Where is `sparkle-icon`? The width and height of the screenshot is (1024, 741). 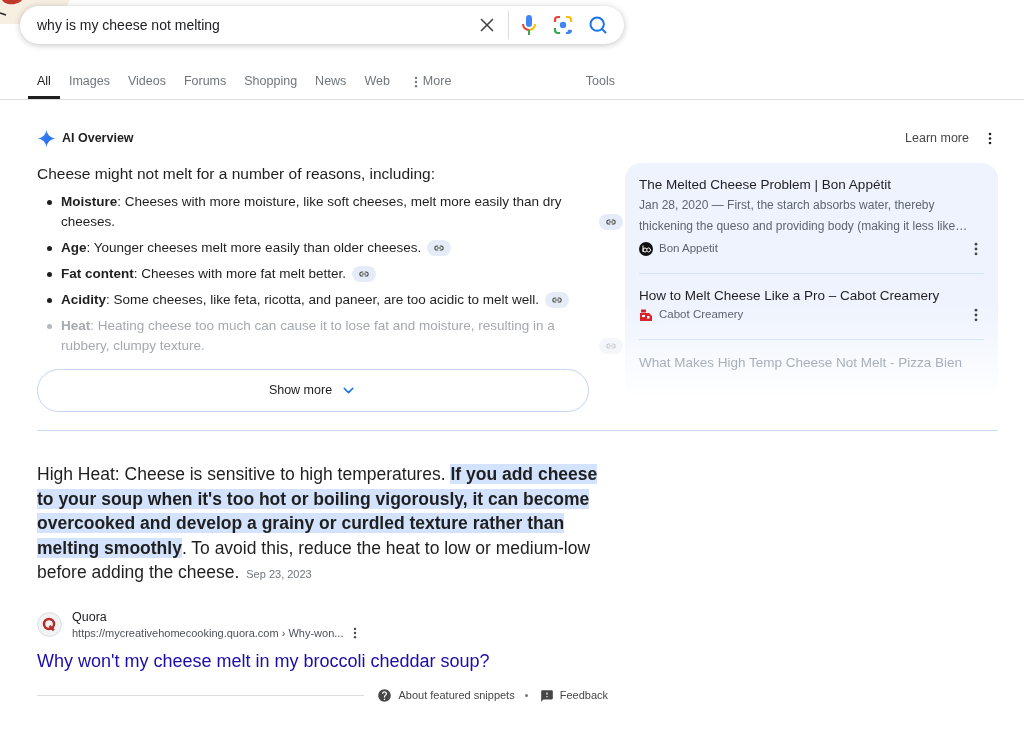
sparkle-icon is located at coordinates (46, 138).